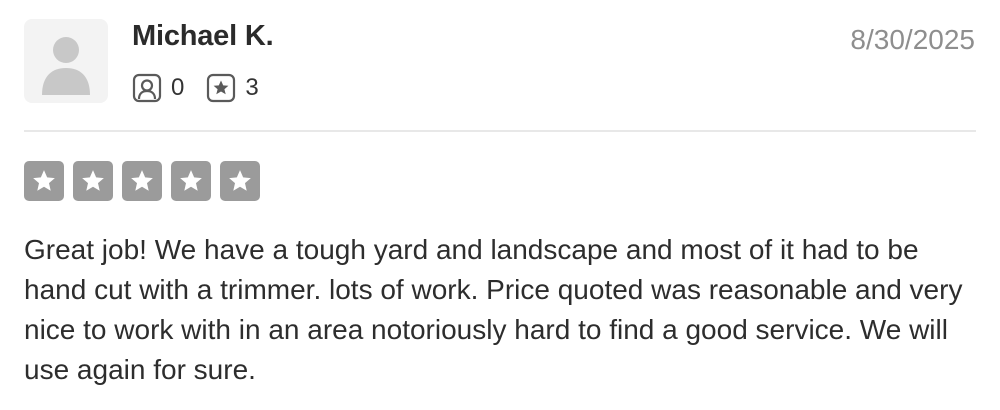  What do you see at coordinates (912, 39) in the screenshot?
I see `review-date: 8/30/2025` at bounding box center [912, 39].